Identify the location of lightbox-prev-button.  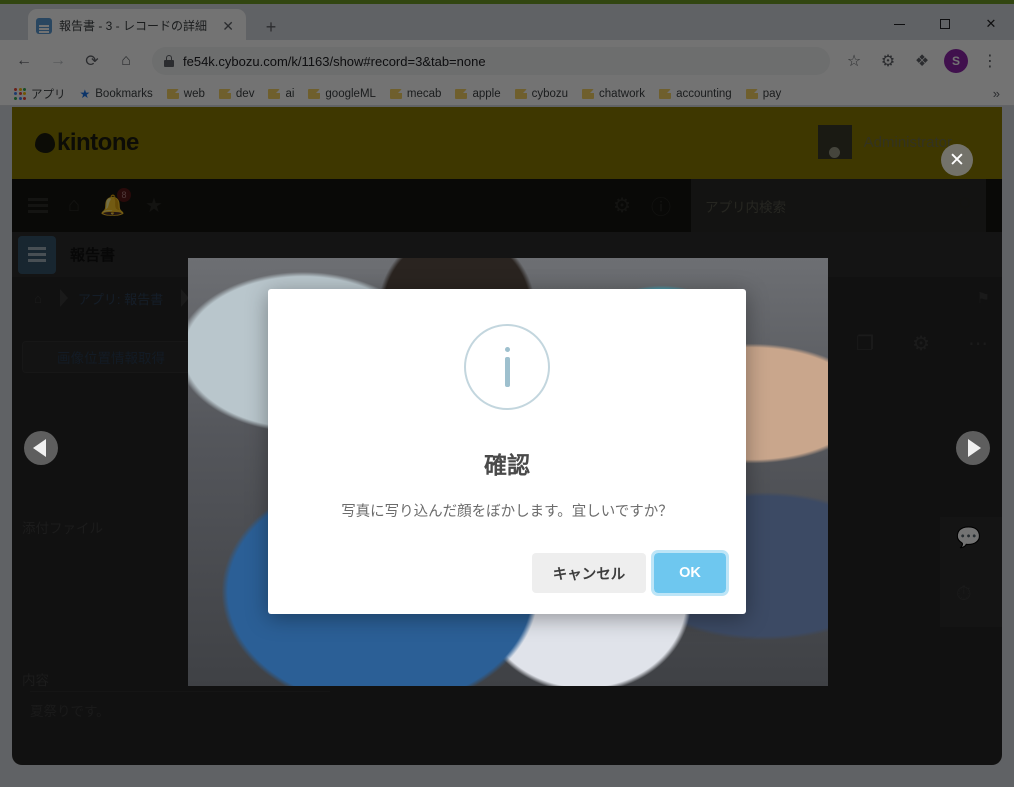
(41, 448).